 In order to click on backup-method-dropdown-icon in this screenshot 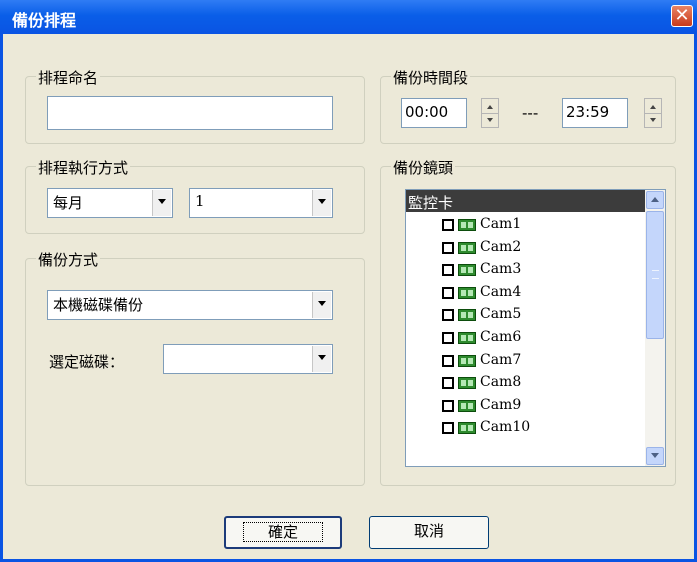, I will do `click(321, 305)`.